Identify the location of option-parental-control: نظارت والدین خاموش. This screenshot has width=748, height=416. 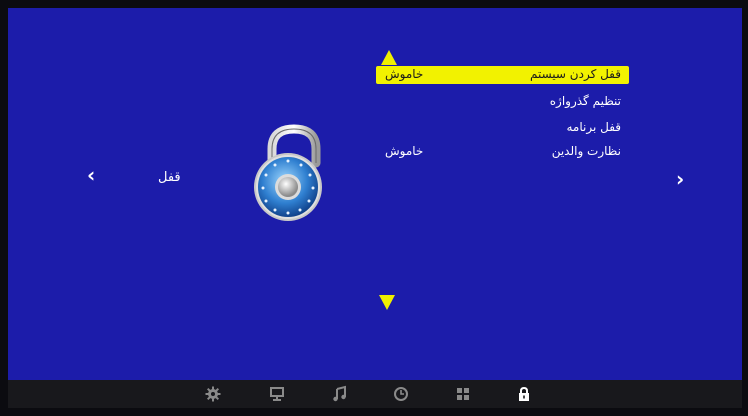
(502, 152).